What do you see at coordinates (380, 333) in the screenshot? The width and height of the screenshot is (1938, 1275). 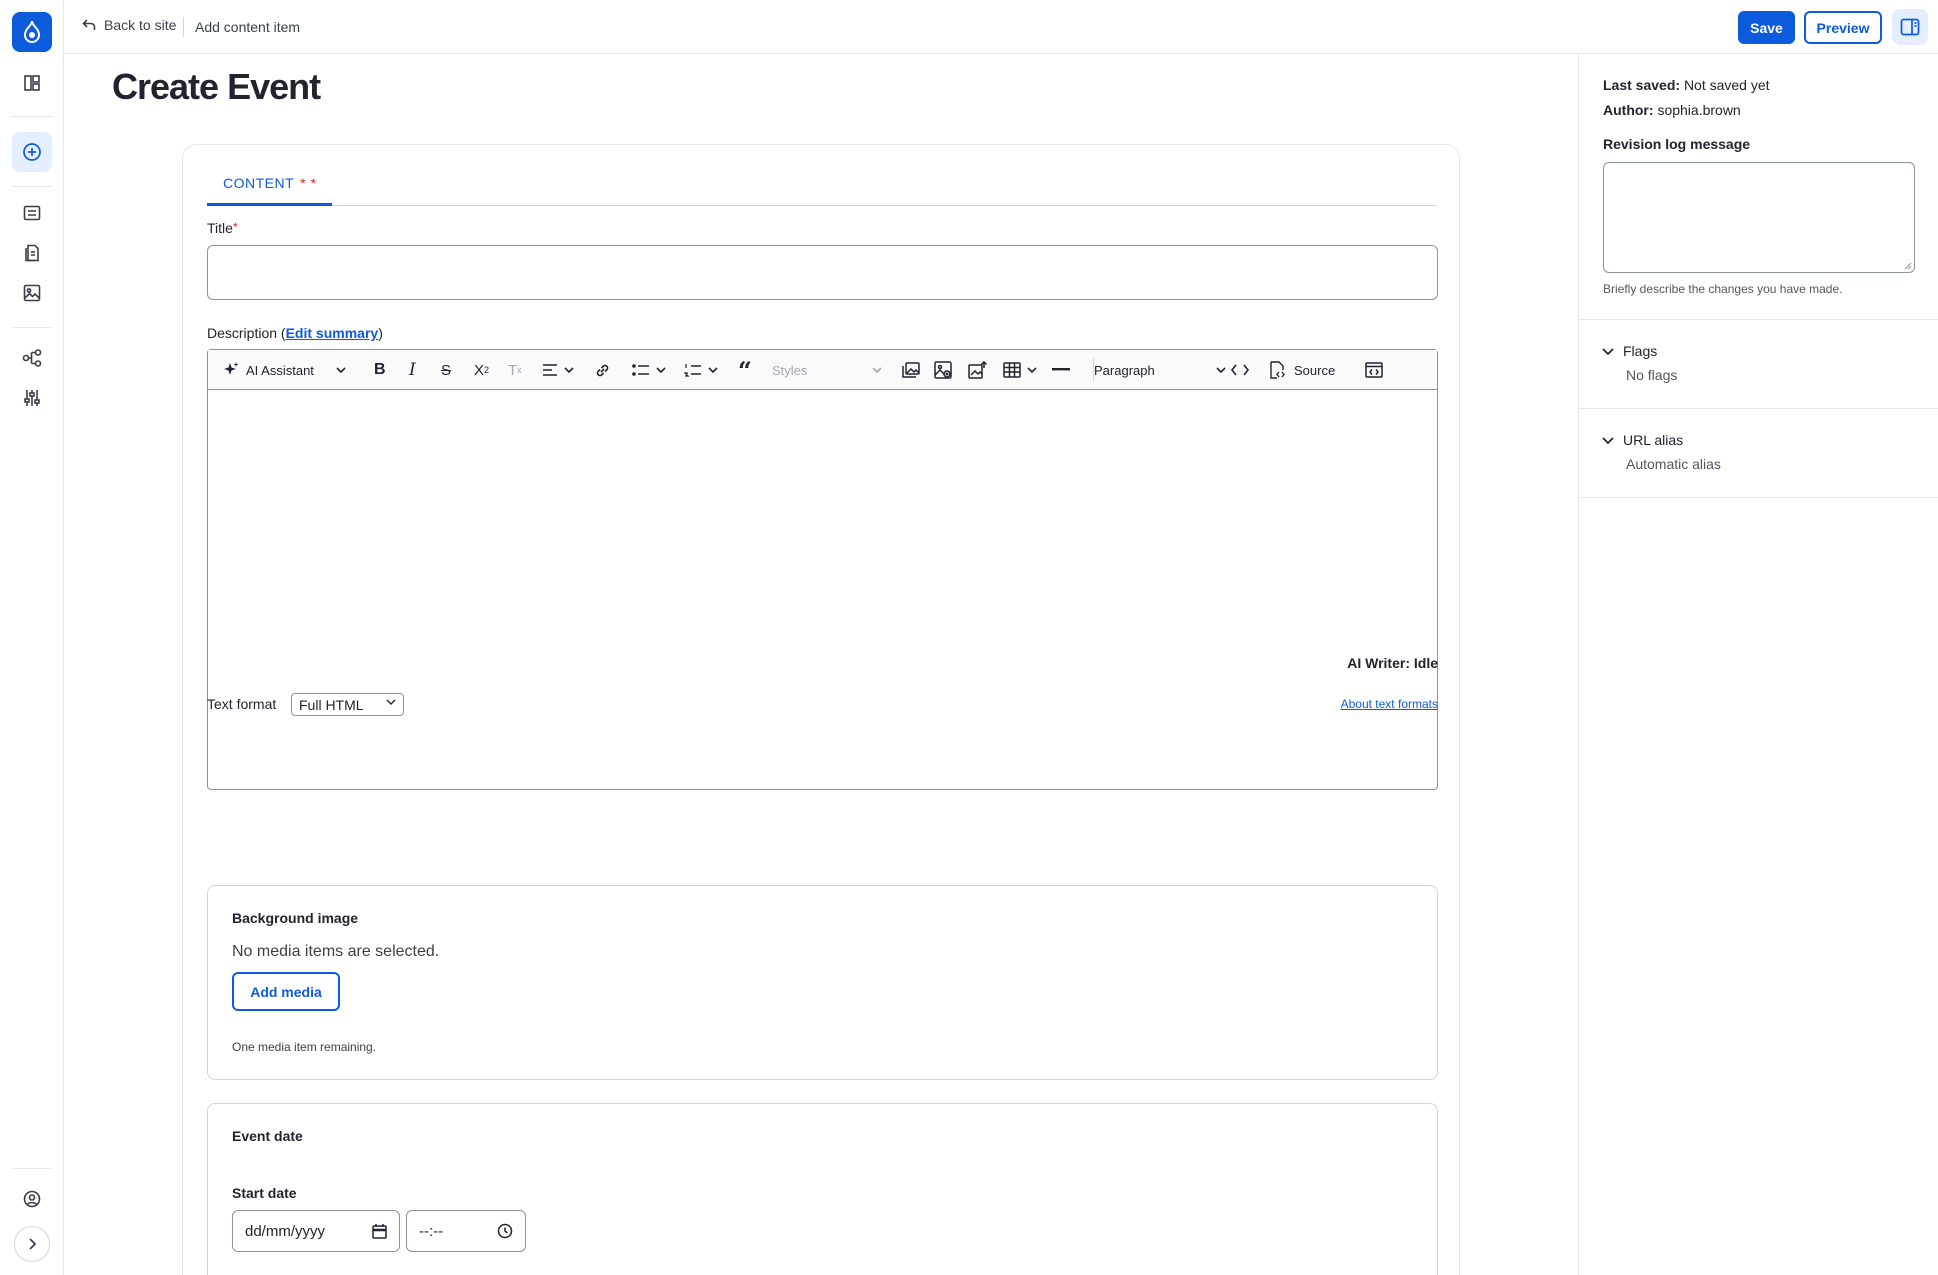 I see `description-label-close: )` at bounding box center [380, 333].